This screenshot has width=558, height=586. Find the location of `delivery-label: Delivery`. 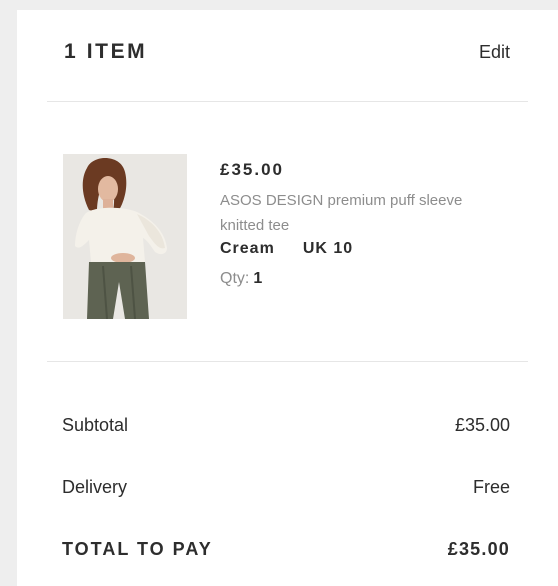

delivery-label: Delivery is located at coordinates (95, 487).